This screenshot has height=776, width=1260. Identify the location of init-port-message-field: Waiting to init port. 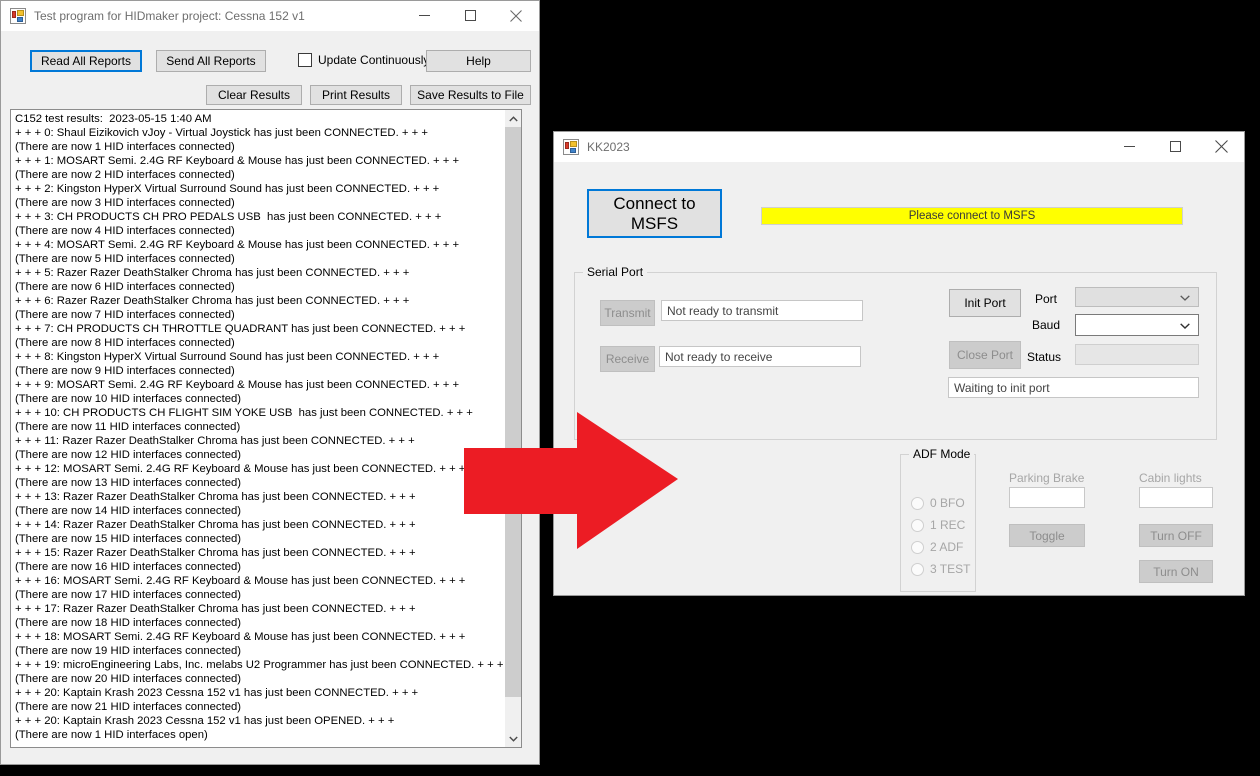
(1073, 387).